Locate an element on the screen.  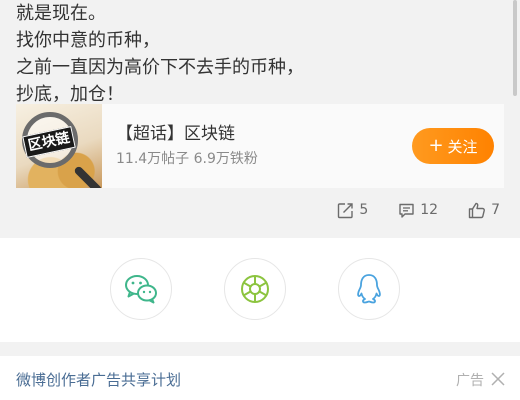
wechat-icon is located at coordinates (141, 289).